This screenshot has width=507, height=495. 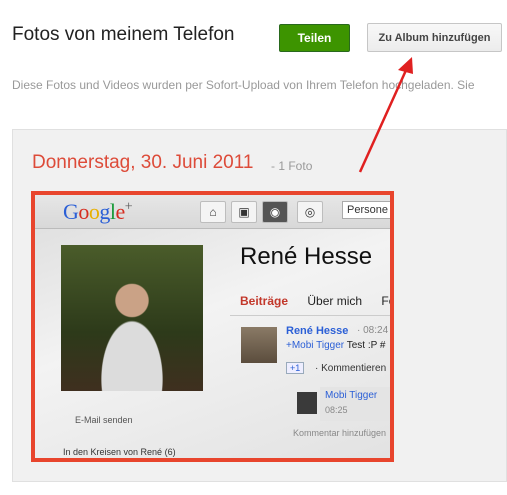 What do you see at coordinates (306, 256) in the screenshot?
I see `profile-name: René Hesse` at bounding box center [306, 256].